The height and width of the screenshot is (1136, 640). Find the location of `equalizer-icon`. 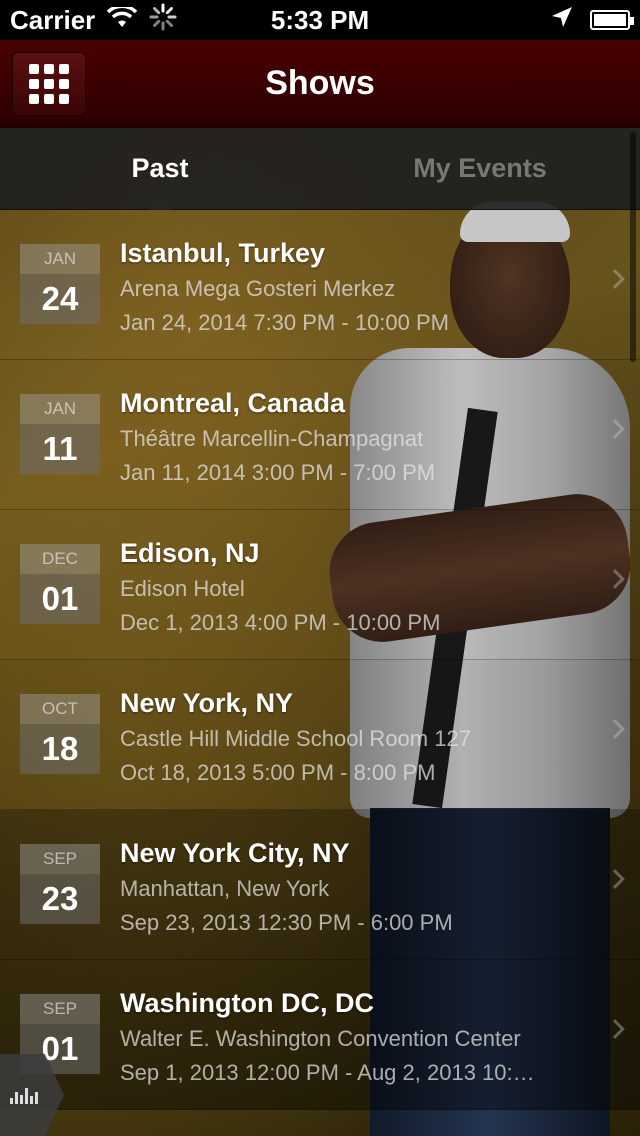

equalizer-icon is located at coordinates (24, 1095).